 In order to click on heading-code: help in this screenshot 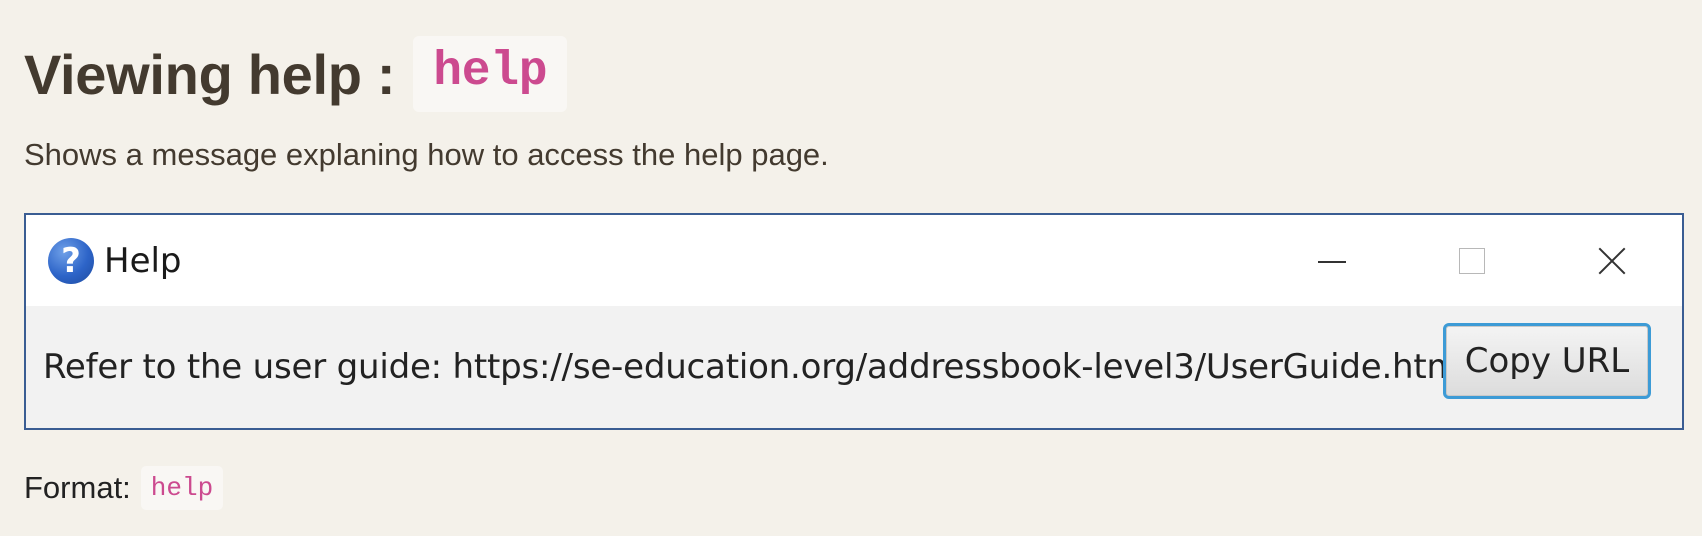, I will do `click(490, 72)`.